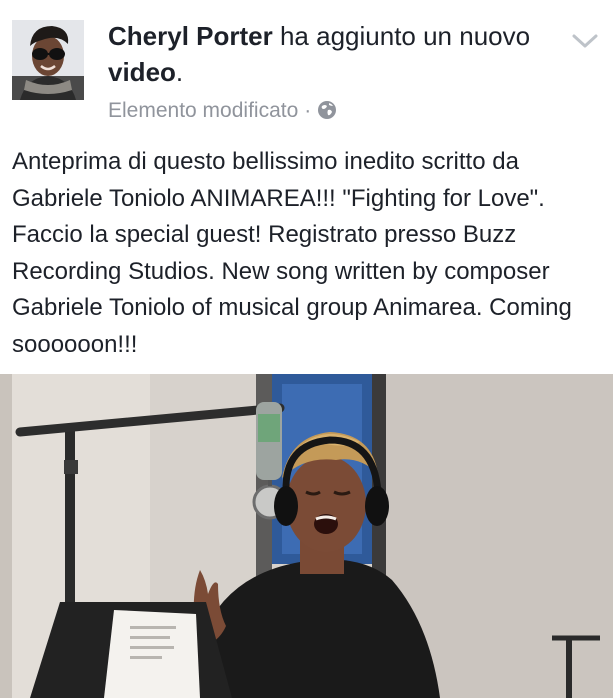 This screenshot has height=698, width=613. I want to click on author-avatar, so click(48, 60).